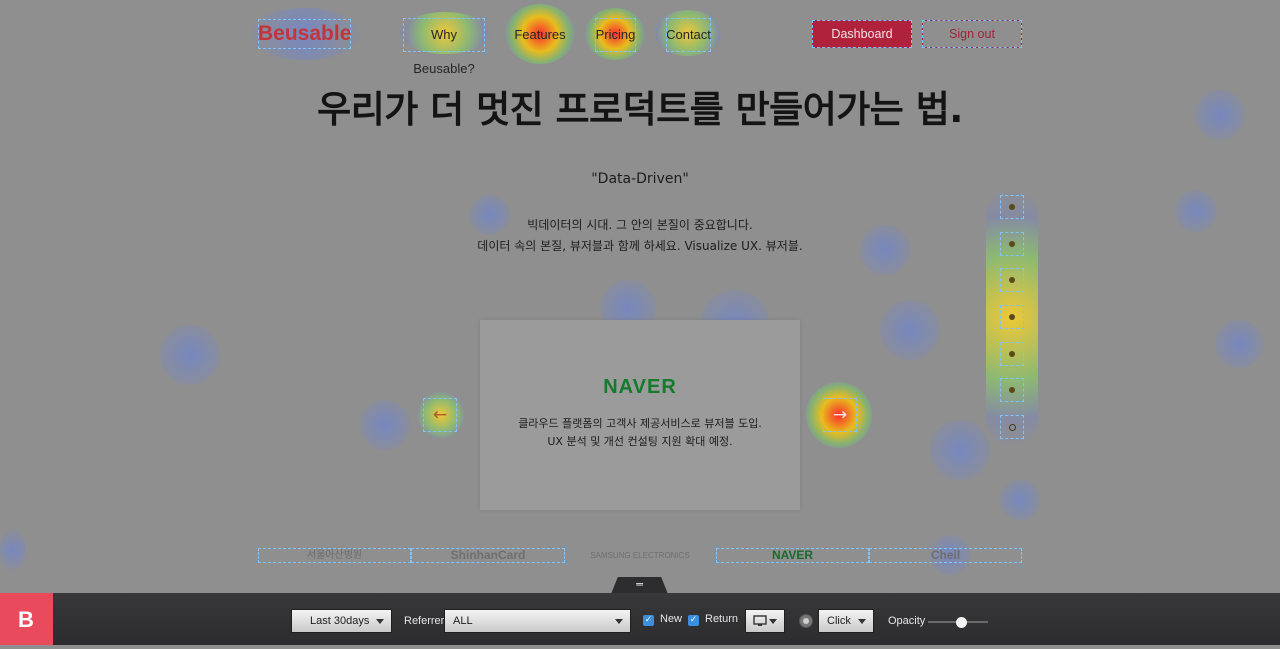 The height and width of the screenshot is (649, 1280). I want to click on slider-next-button: →, so click(840, 415).